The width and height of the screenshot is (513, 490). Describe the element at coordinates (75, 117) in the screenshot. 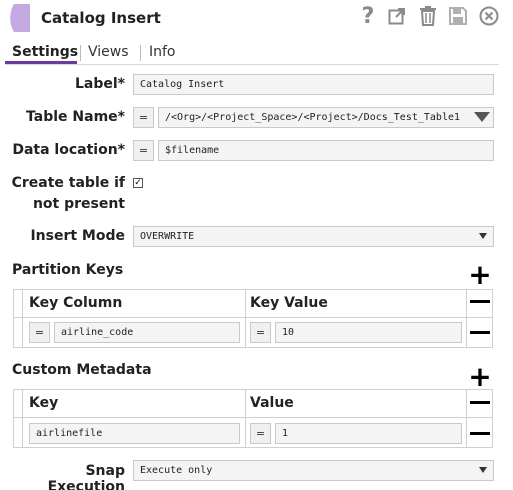

I see `table-name-caption: Table Name*` at that location.